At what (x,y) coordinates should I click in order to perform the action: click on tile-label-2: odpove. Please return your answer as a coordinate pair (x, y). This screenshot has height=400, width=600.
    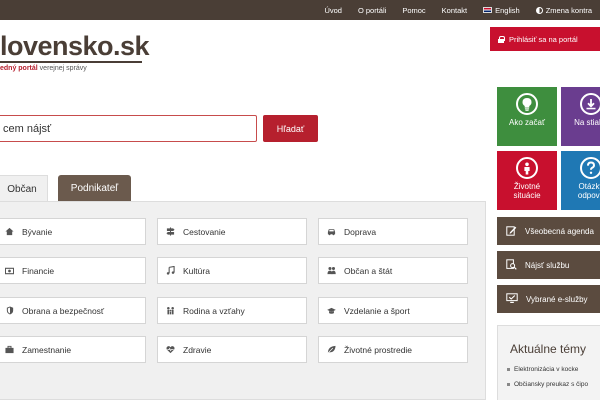
    Looking at the image, I should click on (588, 195).